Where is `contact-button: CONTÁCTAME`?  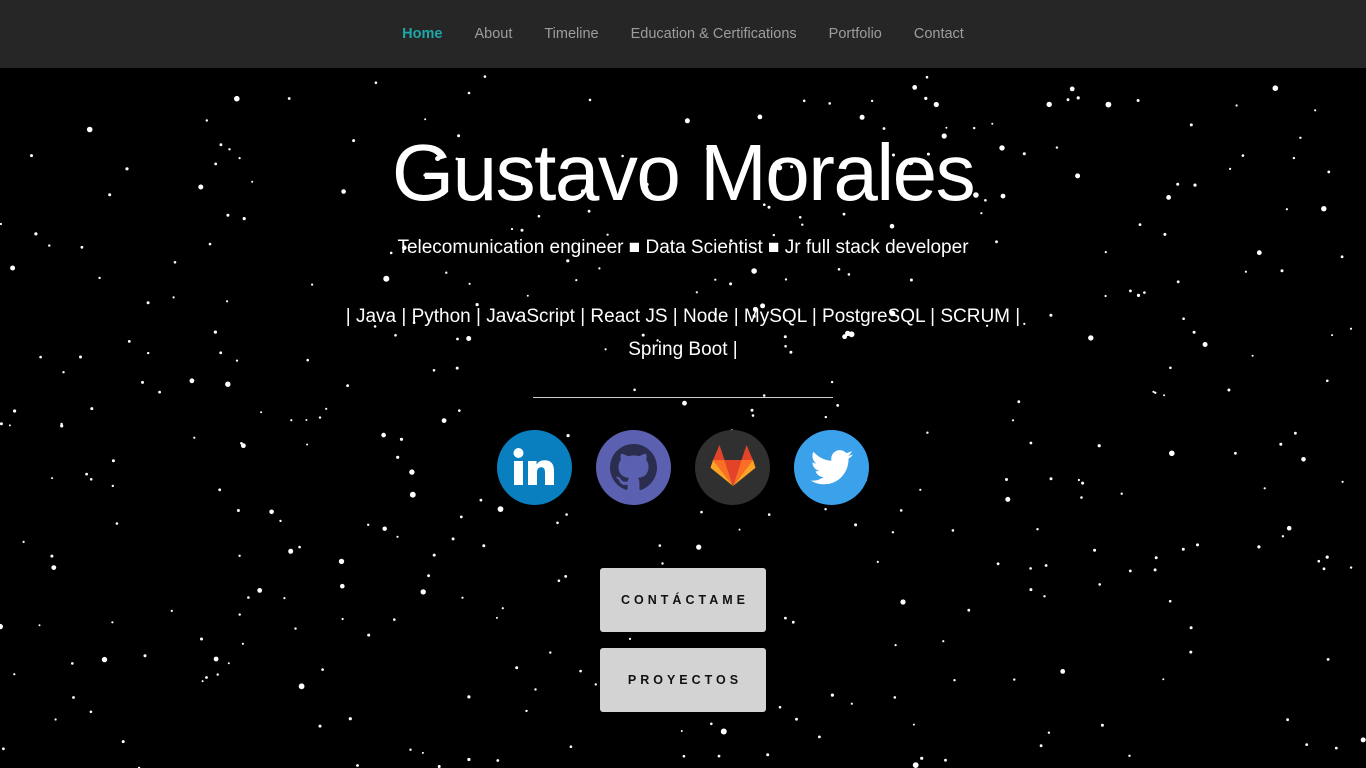
contact-button: CONTÁCTAME is located at coordinates (683, 600).